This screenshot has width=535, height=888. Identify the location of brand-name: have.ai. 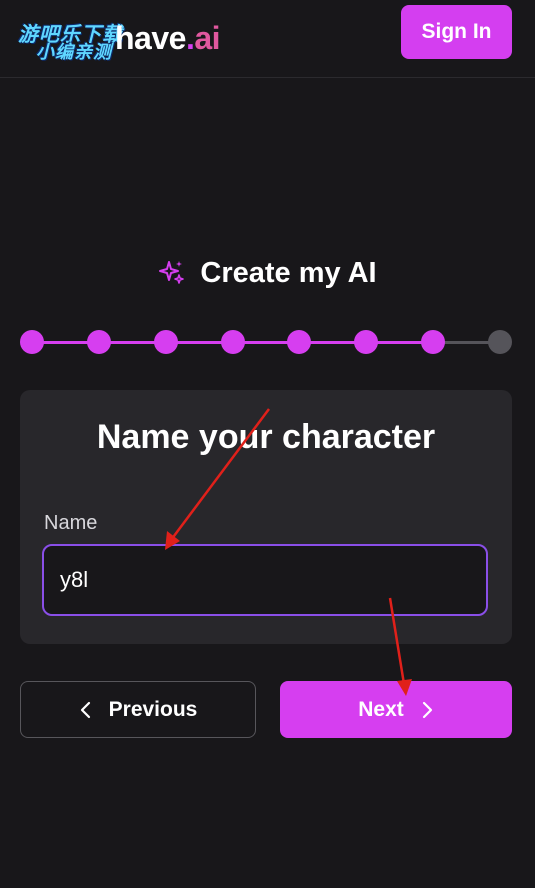
(168, 38).